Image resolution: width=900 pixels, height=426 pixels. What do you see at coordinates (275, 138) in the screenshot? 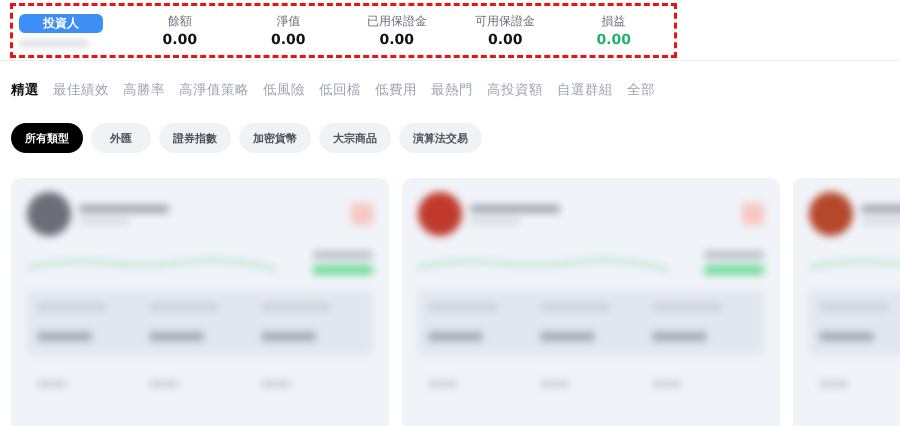
I see `filter-chip: 加密貨幣` at bounding box center [275, 138].